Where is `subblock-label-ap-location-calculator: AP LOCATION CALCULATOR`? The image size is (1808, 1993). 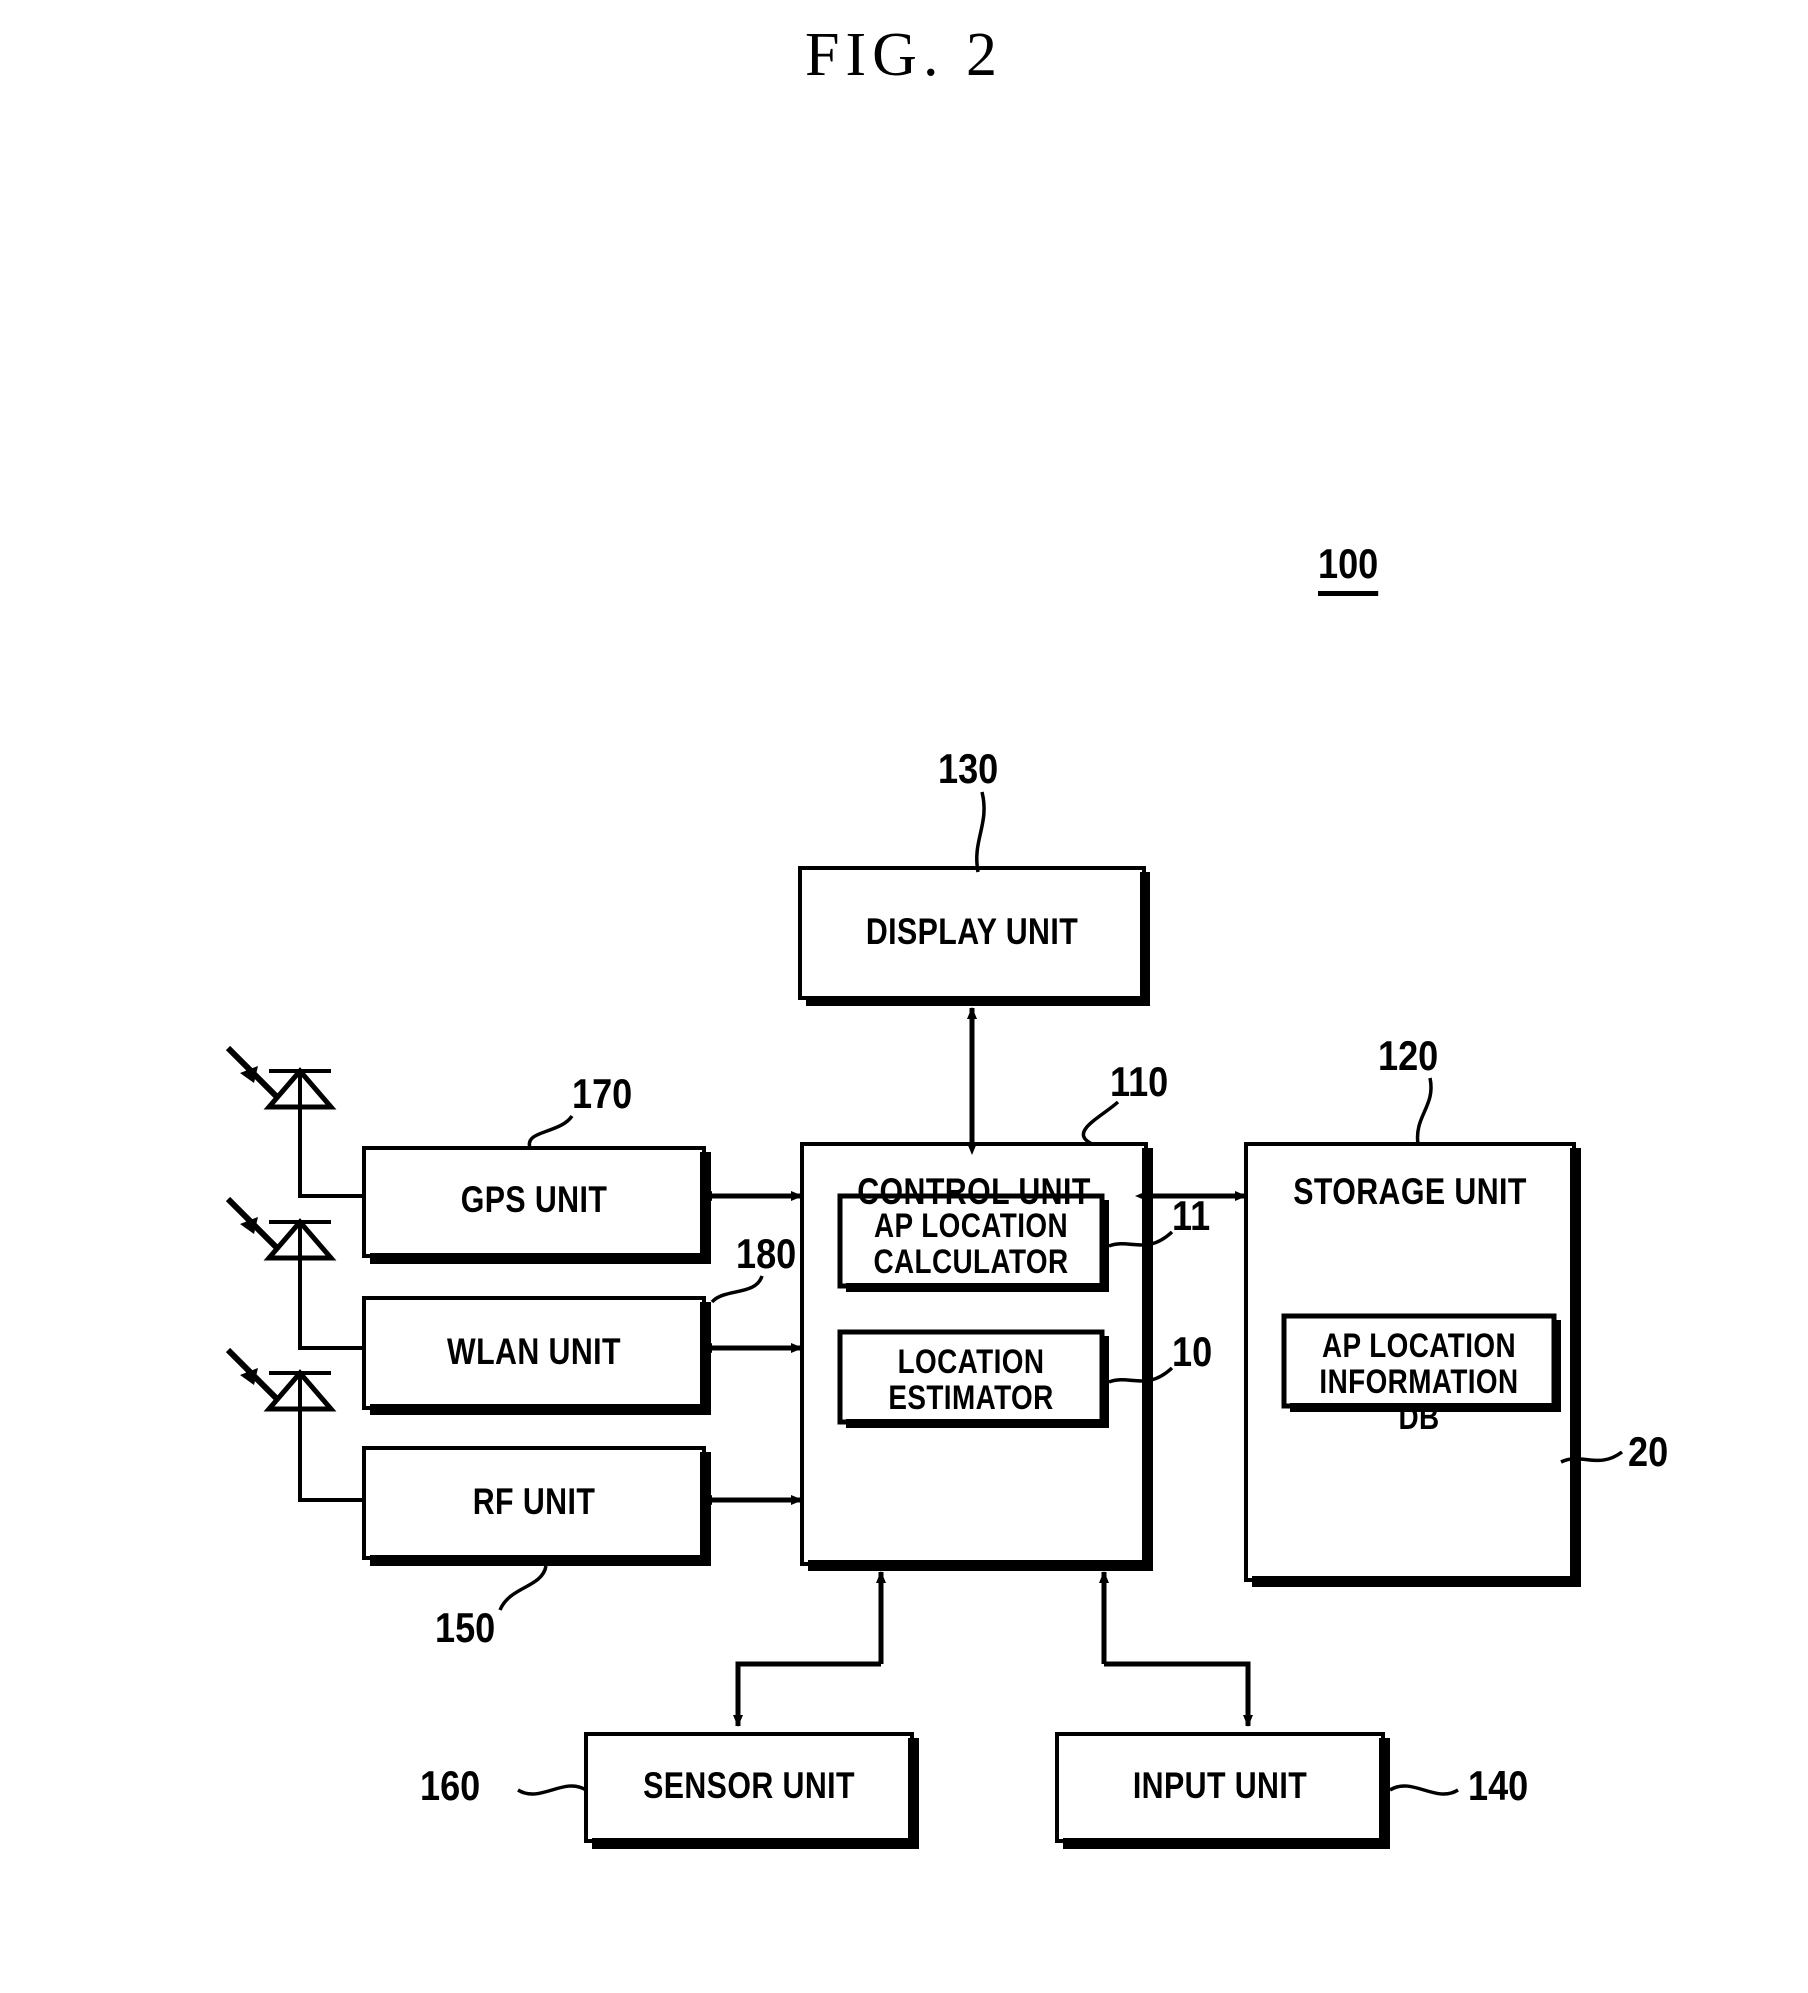
subblock-label-ap-location-calculator: AP LOCATION CALCULATOR is located at coordinates (971, 1244).